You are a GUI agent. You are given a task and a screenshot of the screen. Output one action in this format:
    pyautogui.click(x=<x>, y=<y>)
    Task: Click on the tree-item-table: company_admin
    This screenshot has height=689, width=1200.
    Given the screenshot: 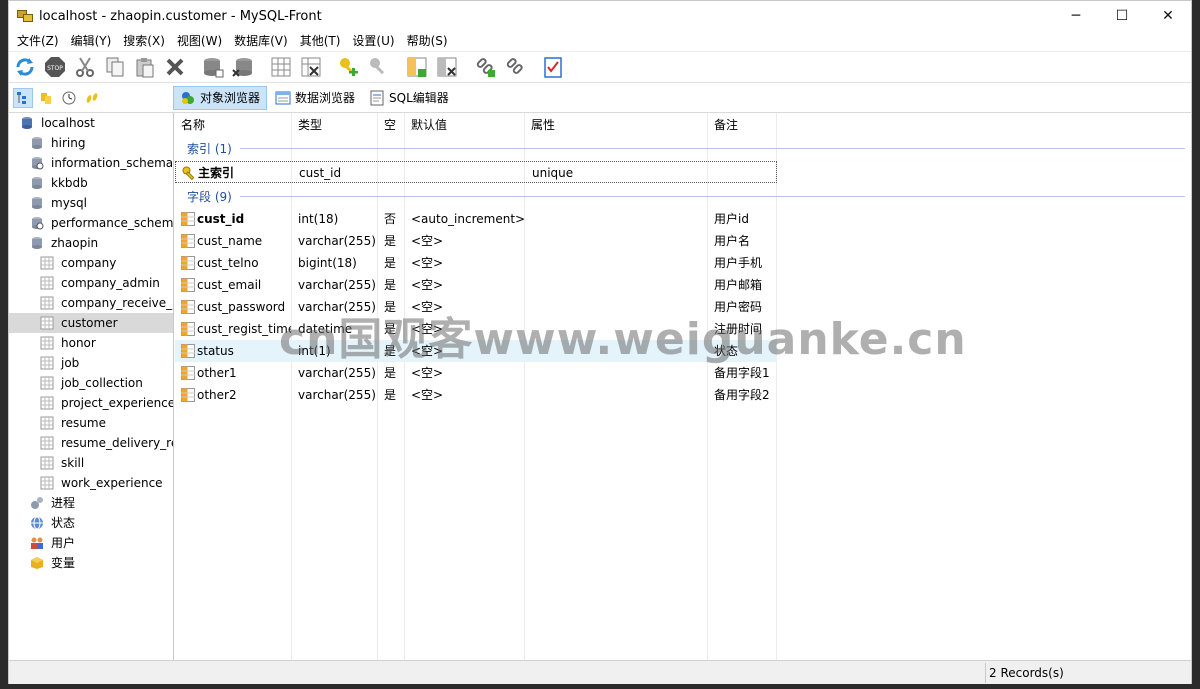 What is the action you would take?
    pyautogui.click(x=91, y=283)
    